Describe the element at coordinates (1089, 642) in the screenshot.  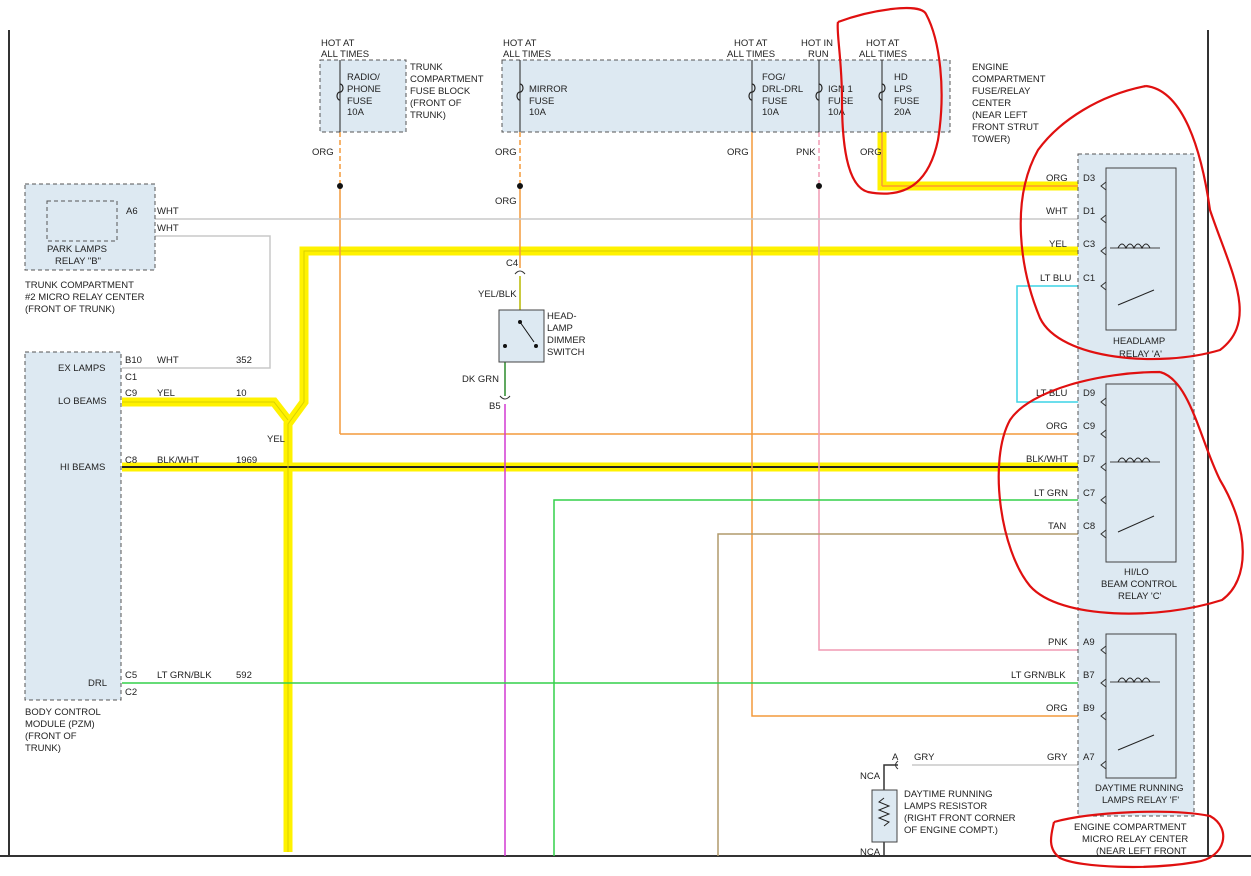
I see `diagram-label: A9` at that location.